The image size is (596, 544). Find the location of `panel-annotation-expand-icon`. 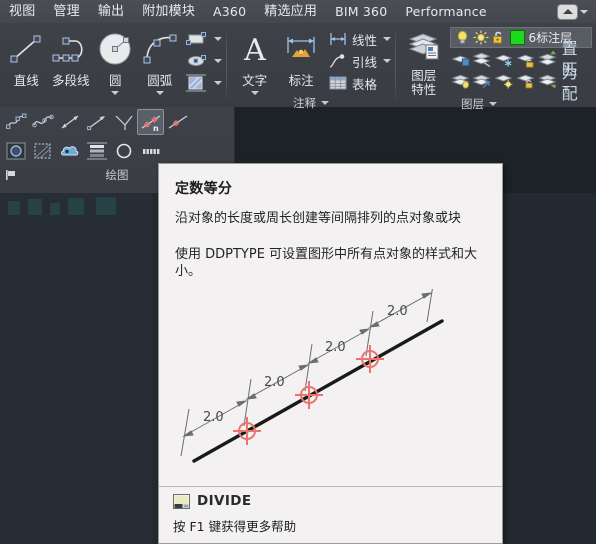

panel-annotation-expand-icon is located at coordinates (325, 103).